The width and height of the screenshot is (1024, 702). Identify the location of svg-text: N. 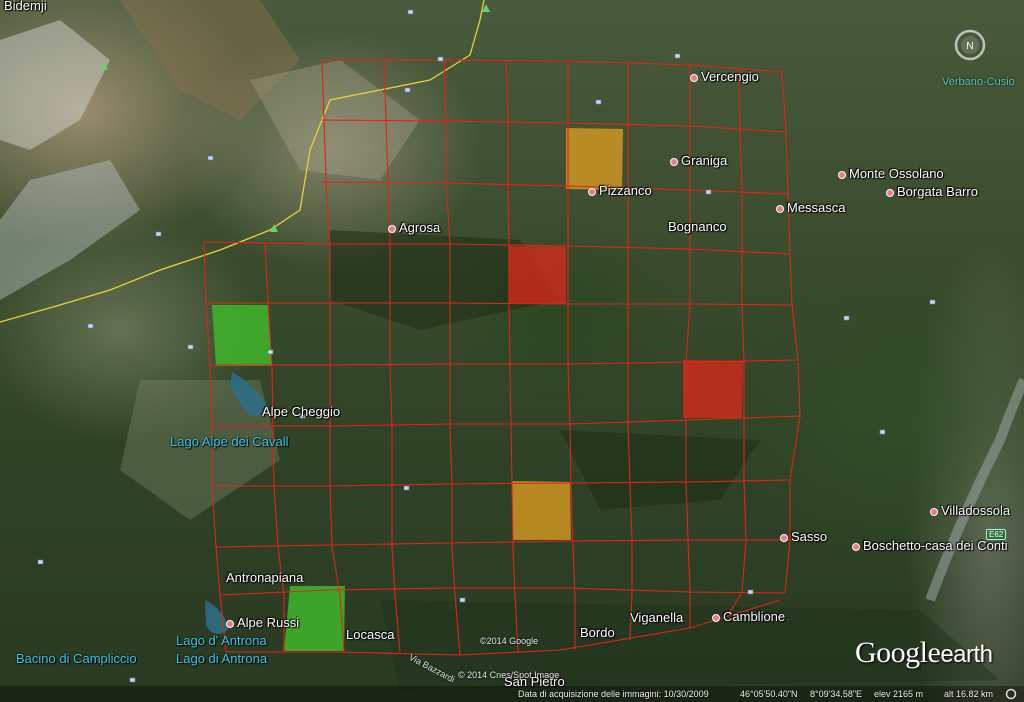
(969, 46).